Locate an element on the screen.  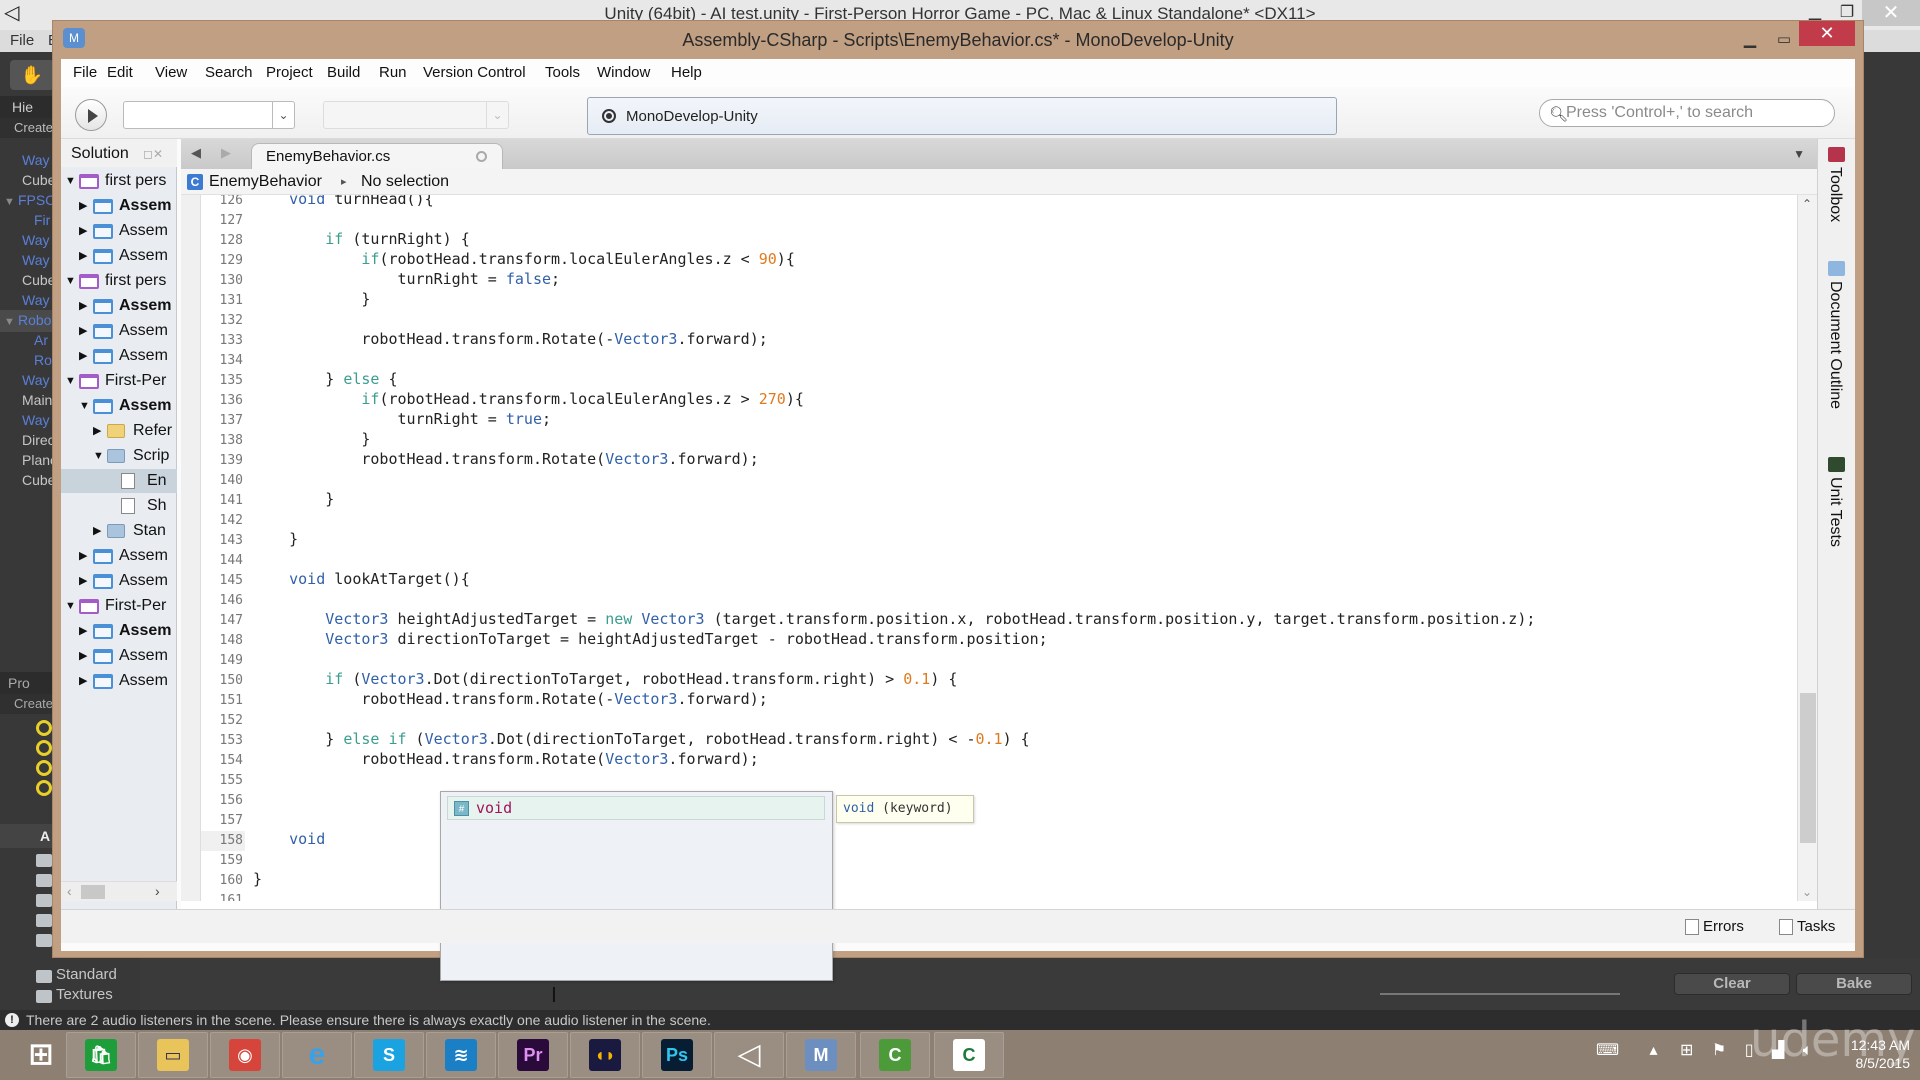
maximize-icon: ▭ is located at coordinates (1784, 40).